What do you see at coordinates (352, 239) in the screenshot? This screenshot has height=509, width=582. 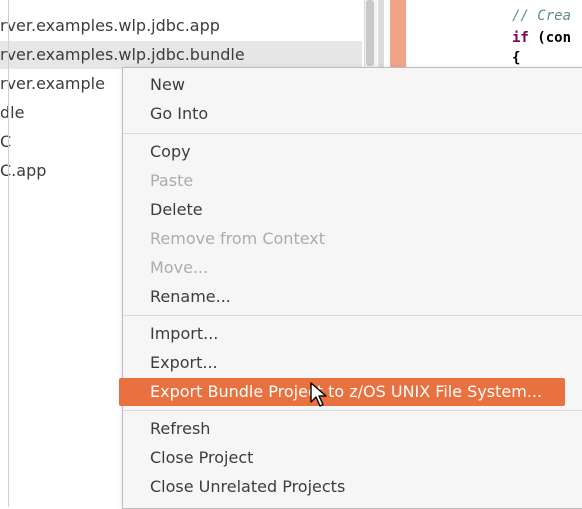 I see `menu-item-remove-from-context: Remove from Context` at bounding box center [352, 239].